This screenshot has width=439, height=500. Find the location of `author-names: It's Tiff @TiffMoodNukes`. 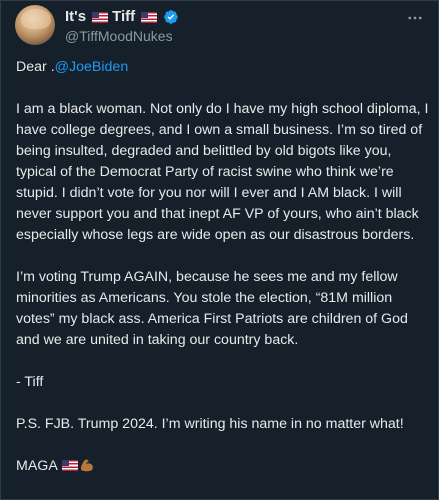

author-names: It's Tiff @TiffMoodNukes is located at coordinates (124, 26).